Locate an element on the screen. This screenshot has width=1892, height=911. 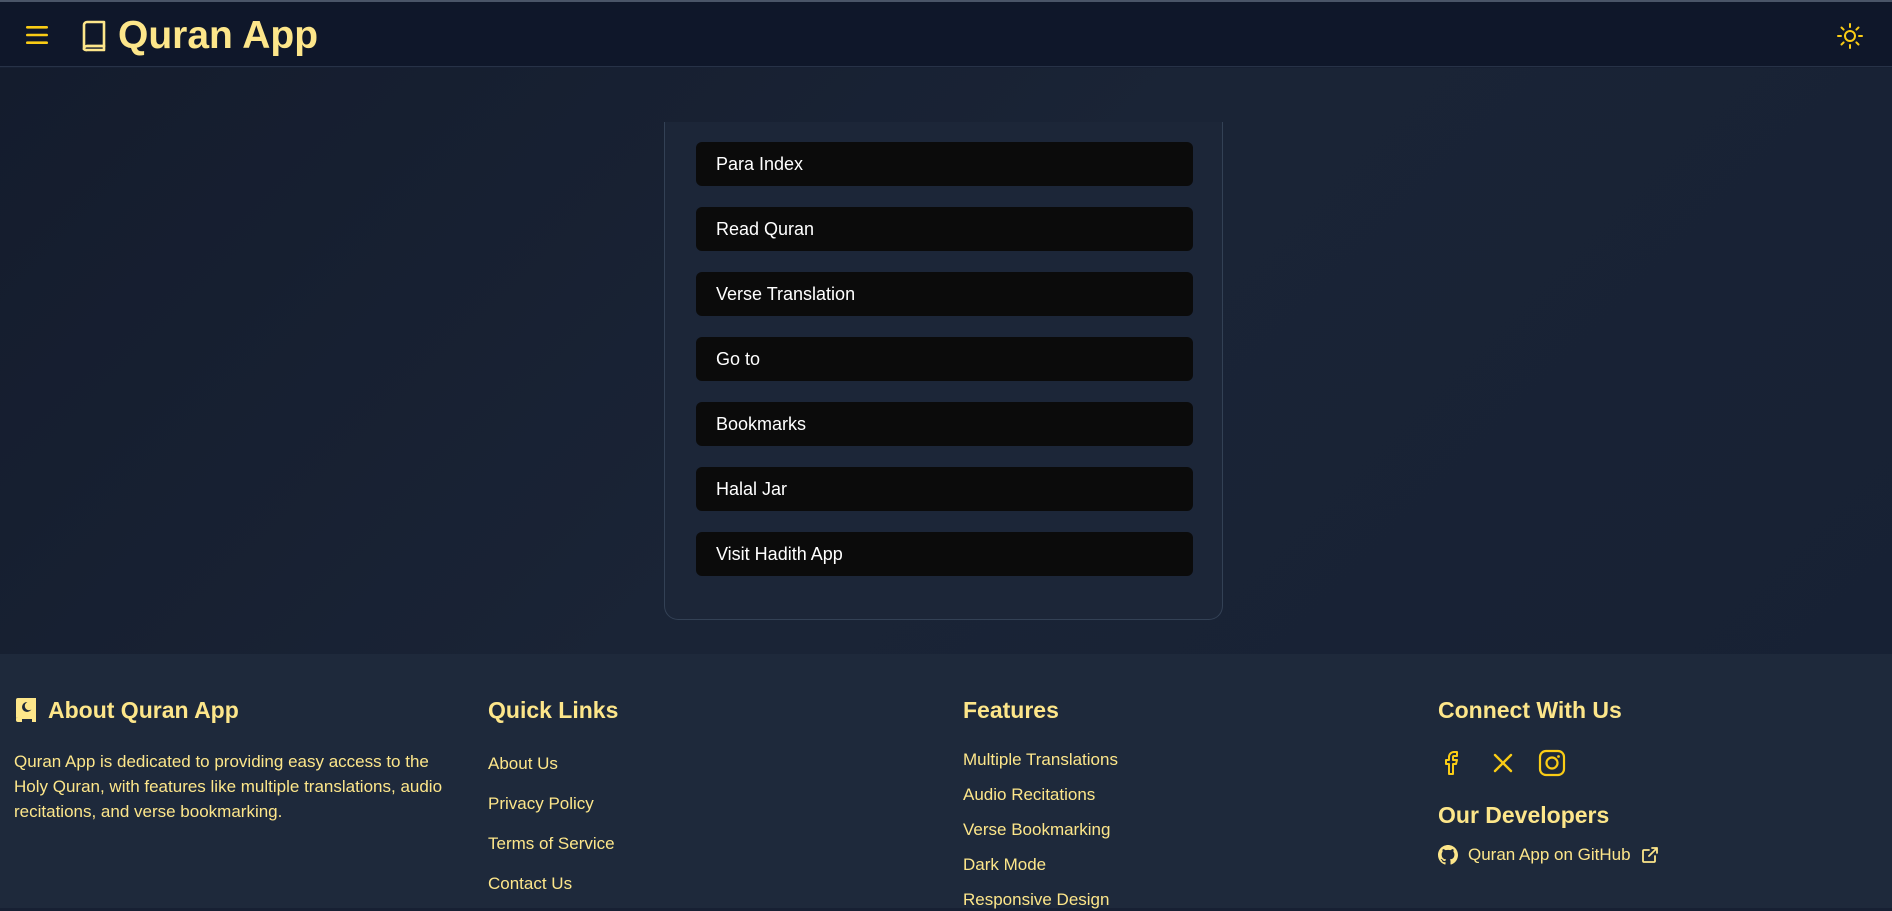
github-link: Quran App on GitHub is located at coordinates (1549, 855).